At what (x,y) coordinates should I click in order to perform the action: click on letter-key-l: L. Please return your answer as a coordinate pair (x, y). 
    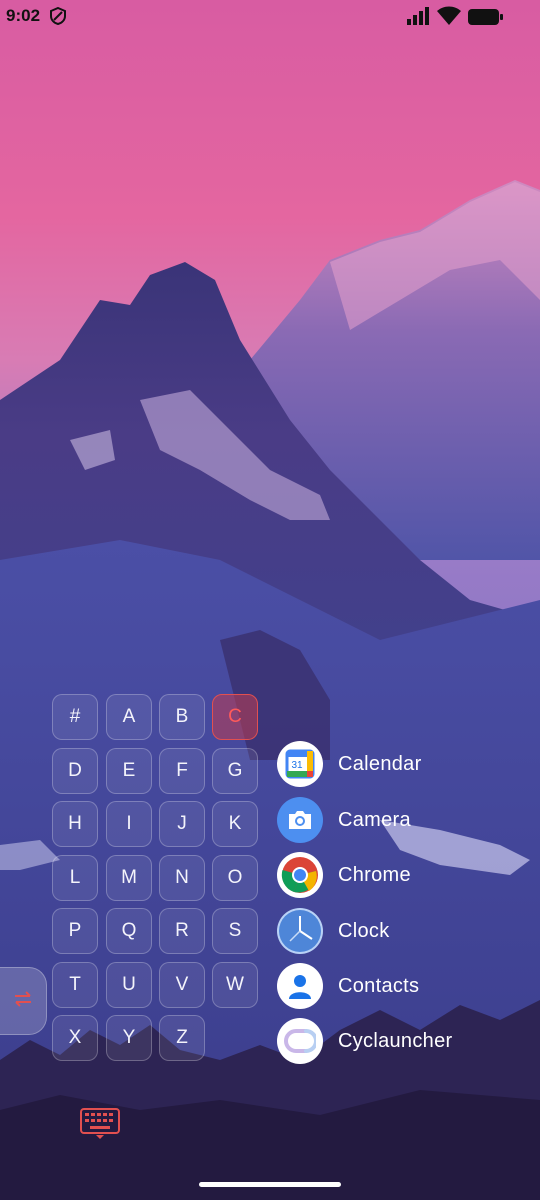
    Looking at the image, I should click on (75, 878).